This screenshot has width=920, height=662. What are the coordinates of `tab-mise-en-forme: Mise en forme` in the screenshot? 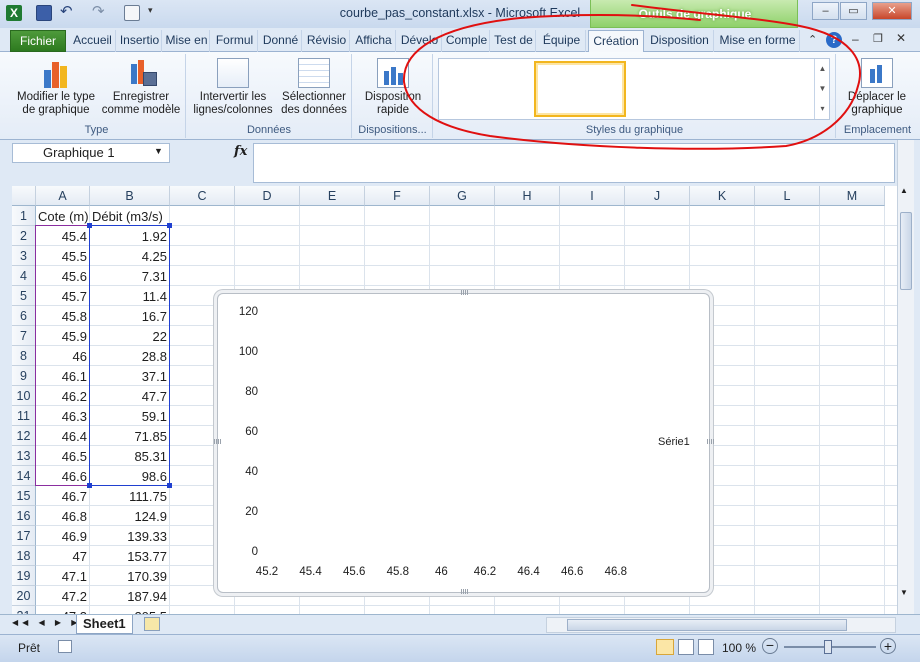 It's located at (758, 41).